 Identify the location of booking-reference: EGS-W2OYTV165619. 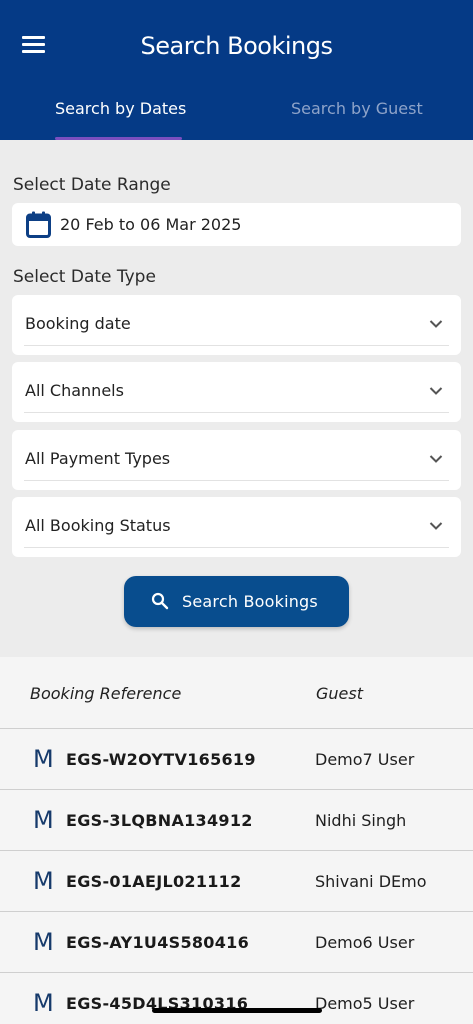
(161, 759).